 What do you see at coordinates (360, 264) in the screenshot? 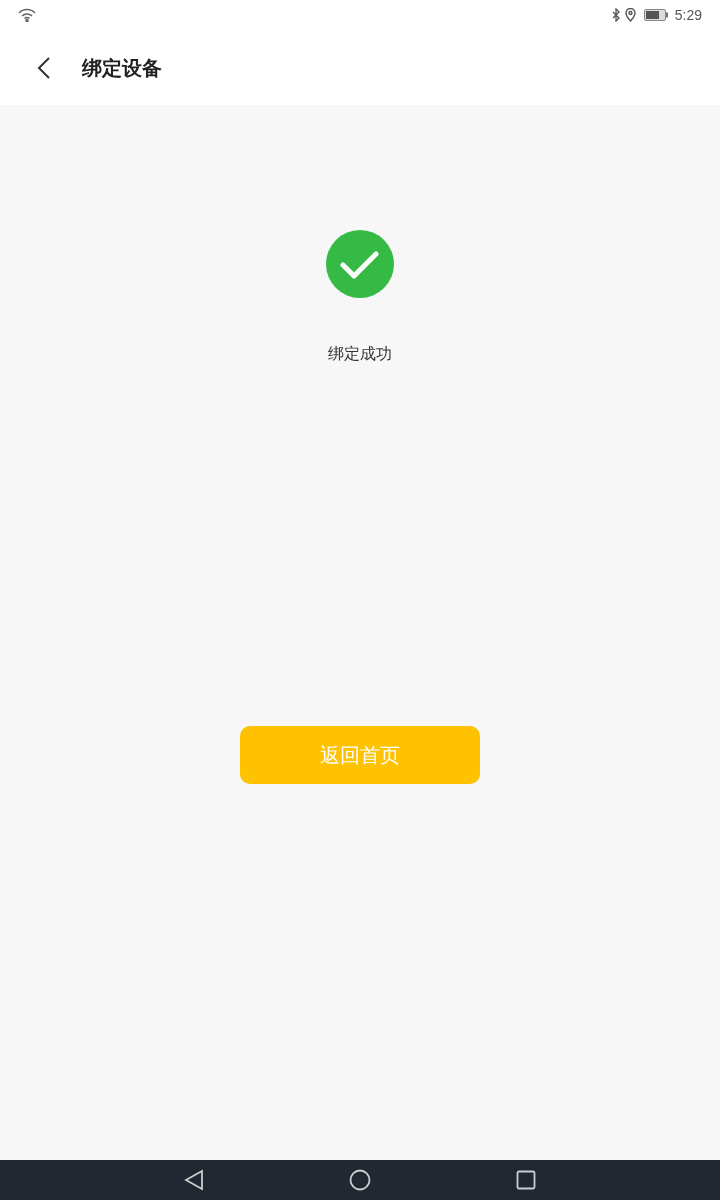
I see `success-check-icon` at bounding box center [360, 264].